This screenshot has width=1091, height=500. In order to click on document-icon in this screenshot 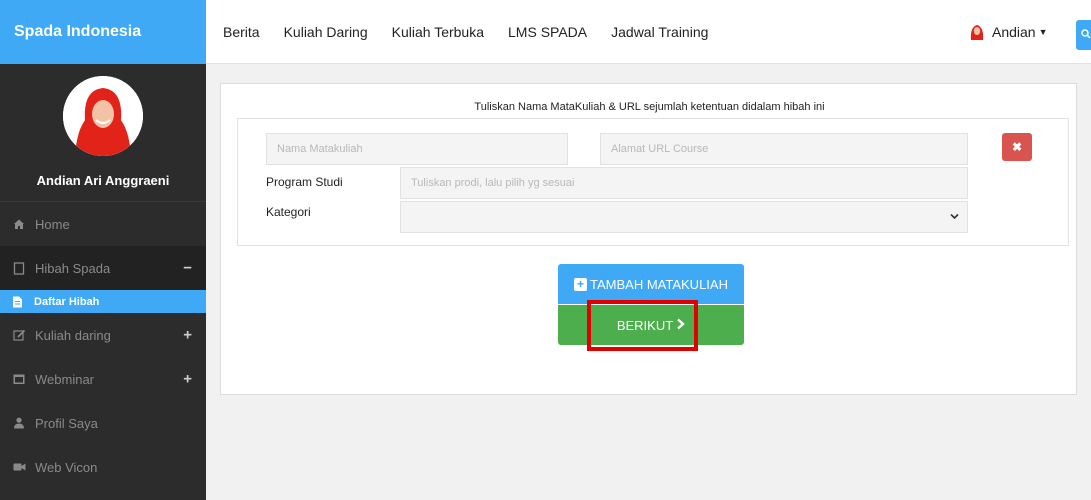, I will do `click(19, 268)`.